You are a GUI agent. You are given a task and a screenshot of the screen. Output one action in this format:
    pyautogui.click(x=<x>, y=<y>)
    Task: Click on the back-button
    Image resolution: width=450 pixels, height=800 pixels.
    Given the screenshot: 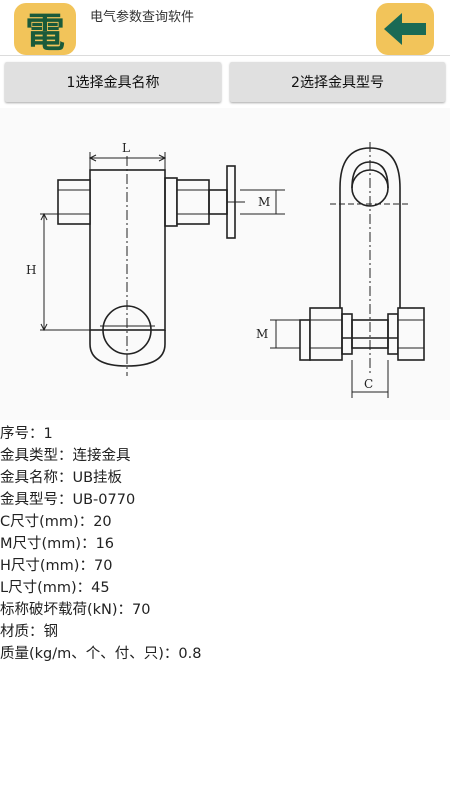 What is the action you would take?
    pyautogui.click(x=405, y=29)
    